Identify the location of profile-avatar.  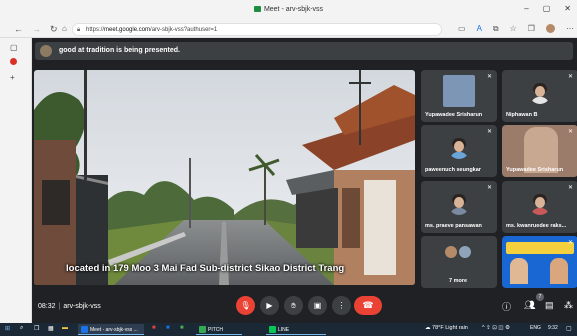
(550, 28).